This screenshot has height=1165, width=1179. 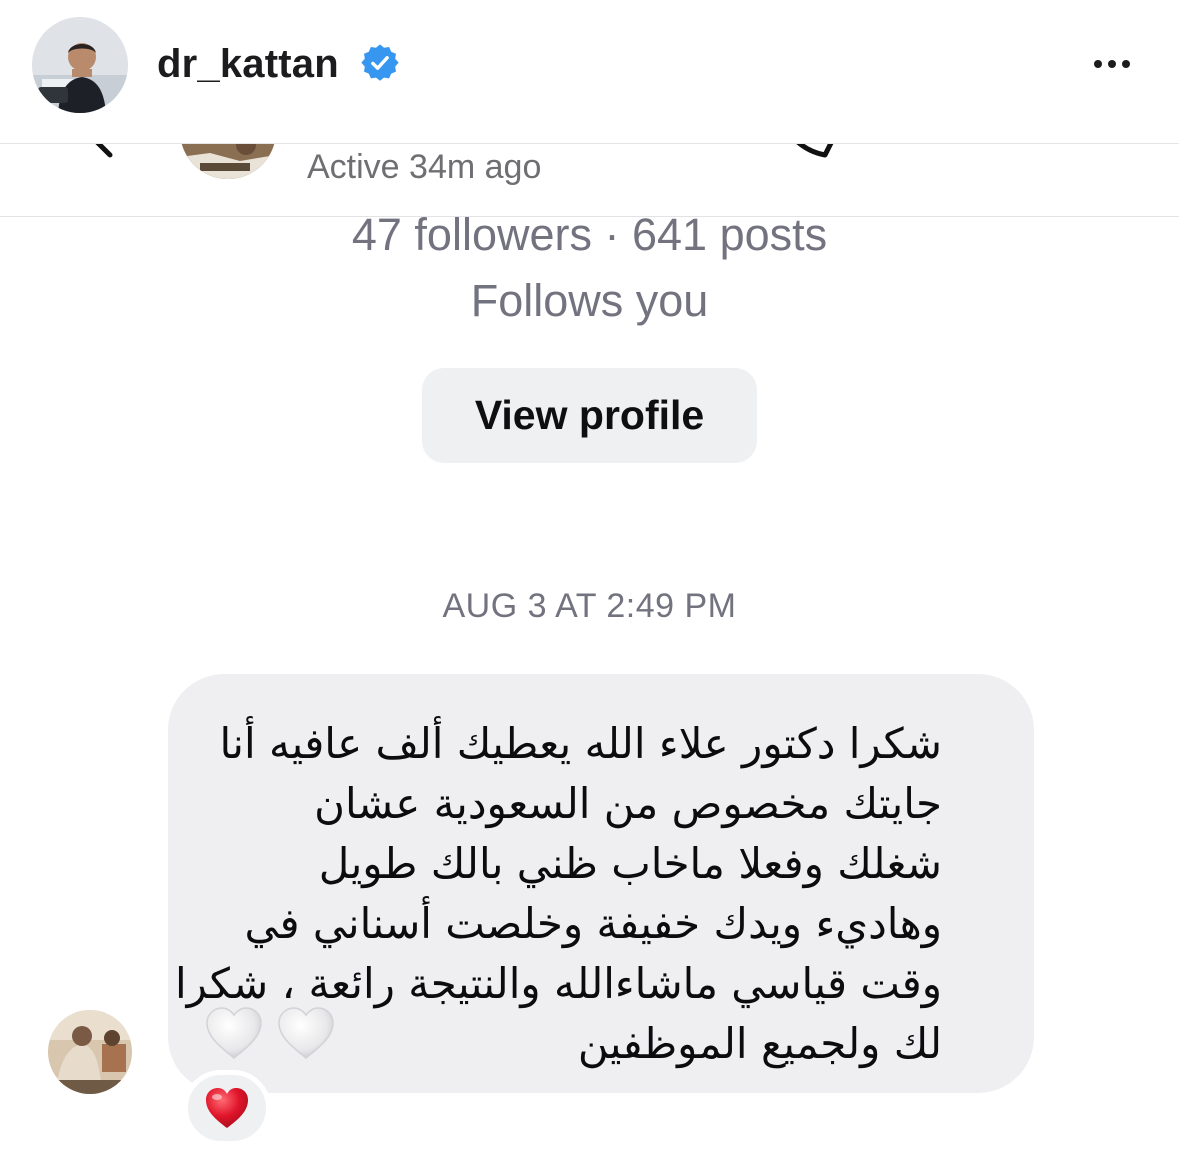 What do you see at coordinates (380, 62) in the screenshot?
I see `verified-badge-icon` at bounding box center [380, 62].